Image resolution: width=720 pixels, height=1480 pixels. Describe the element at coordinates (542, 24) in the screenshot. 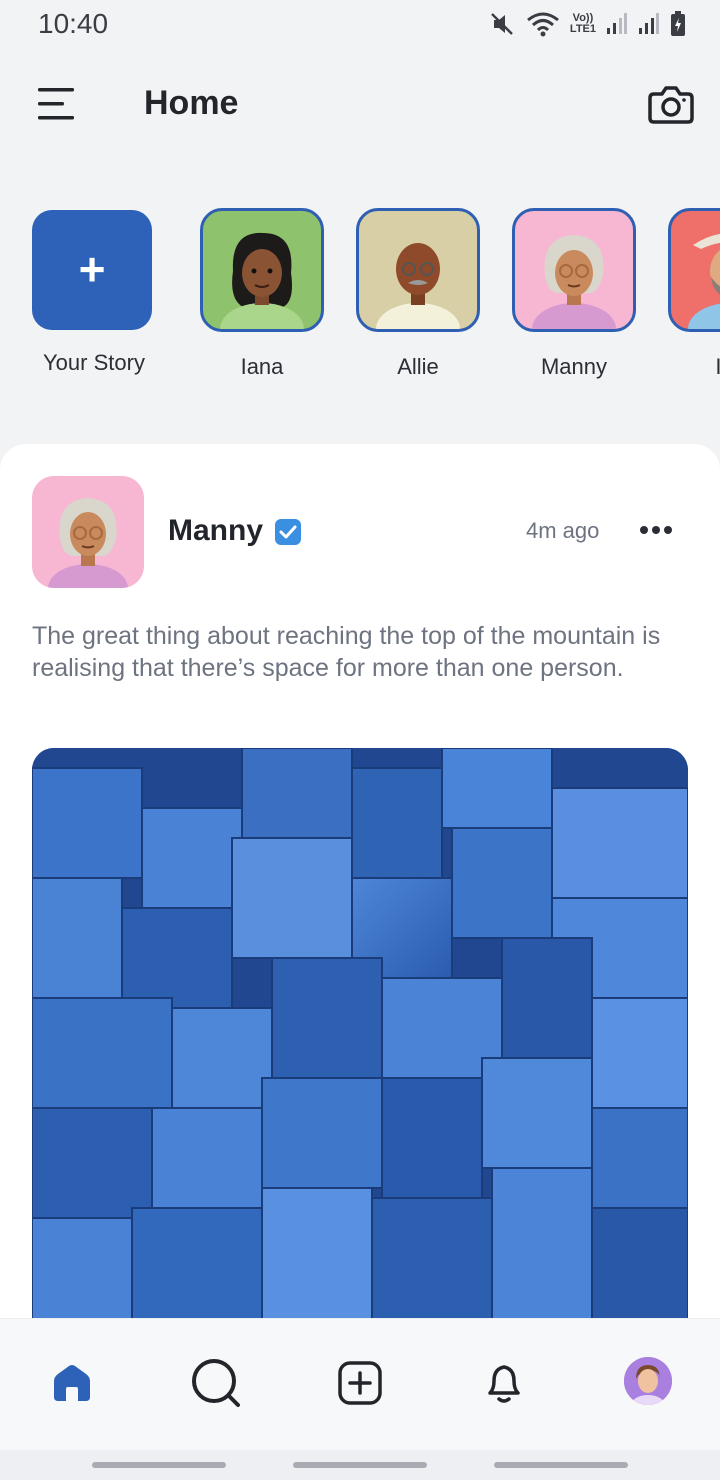

I see `wifi-icon` at that location.